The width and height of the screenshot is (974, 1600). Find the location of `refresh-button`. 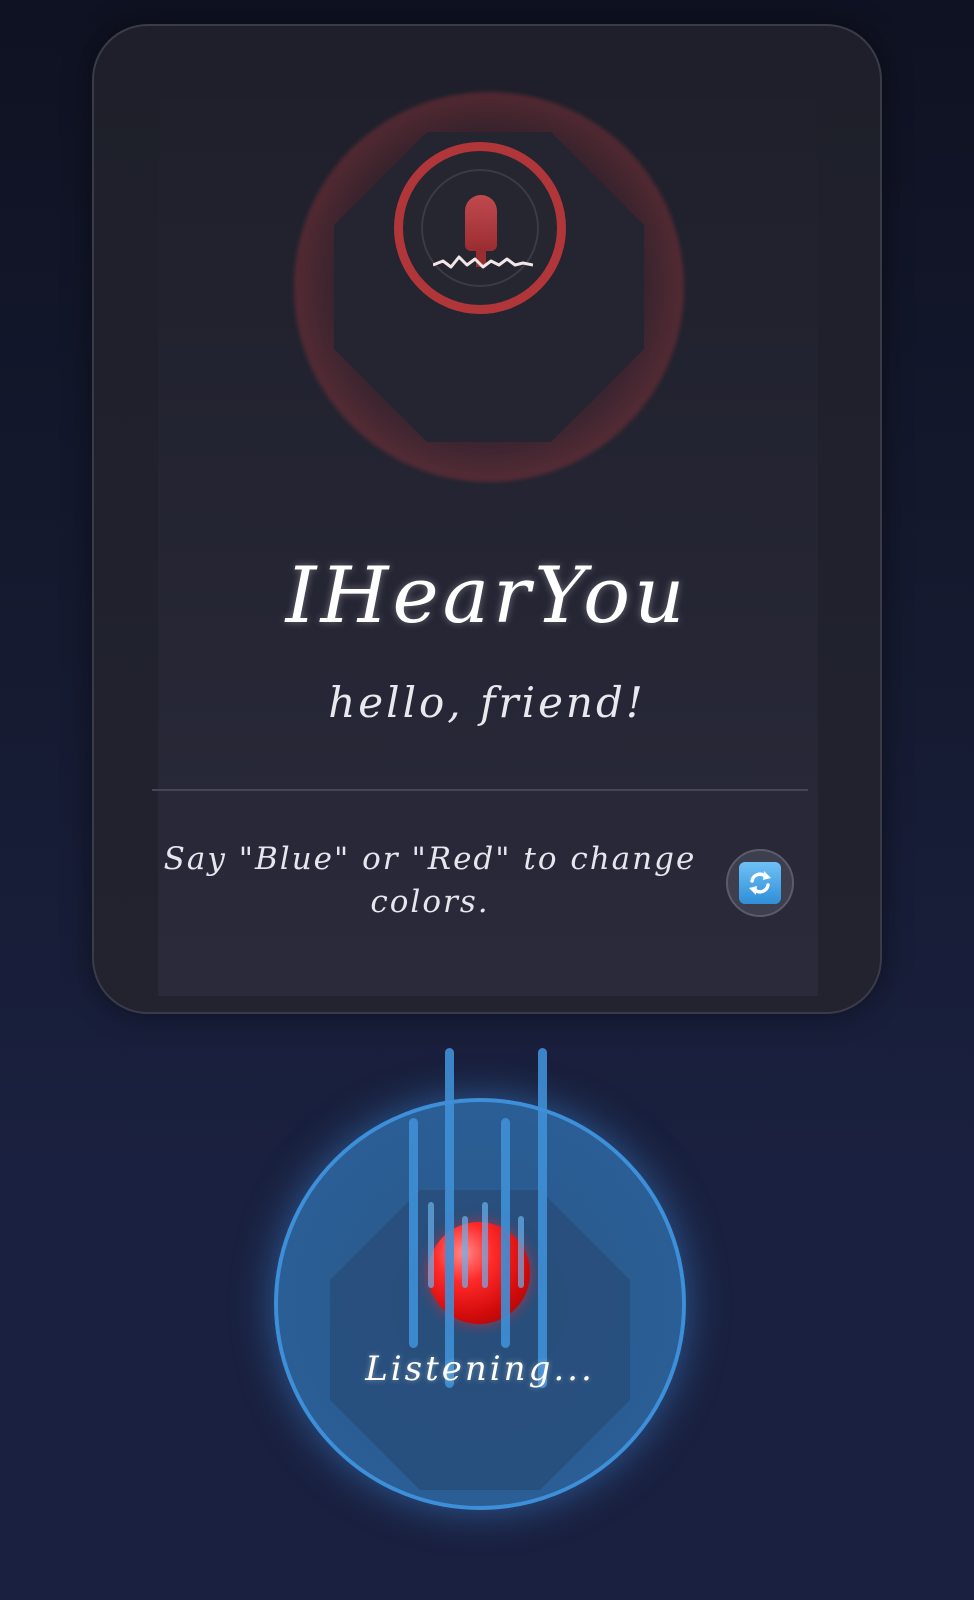

refresh-button is located at coordinates (760, 883).